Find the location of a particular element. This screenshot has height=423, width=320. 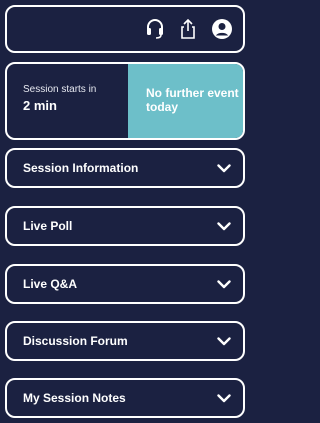

section-discussion-forum: Discussion Forum is located at coordinates (125, 341).